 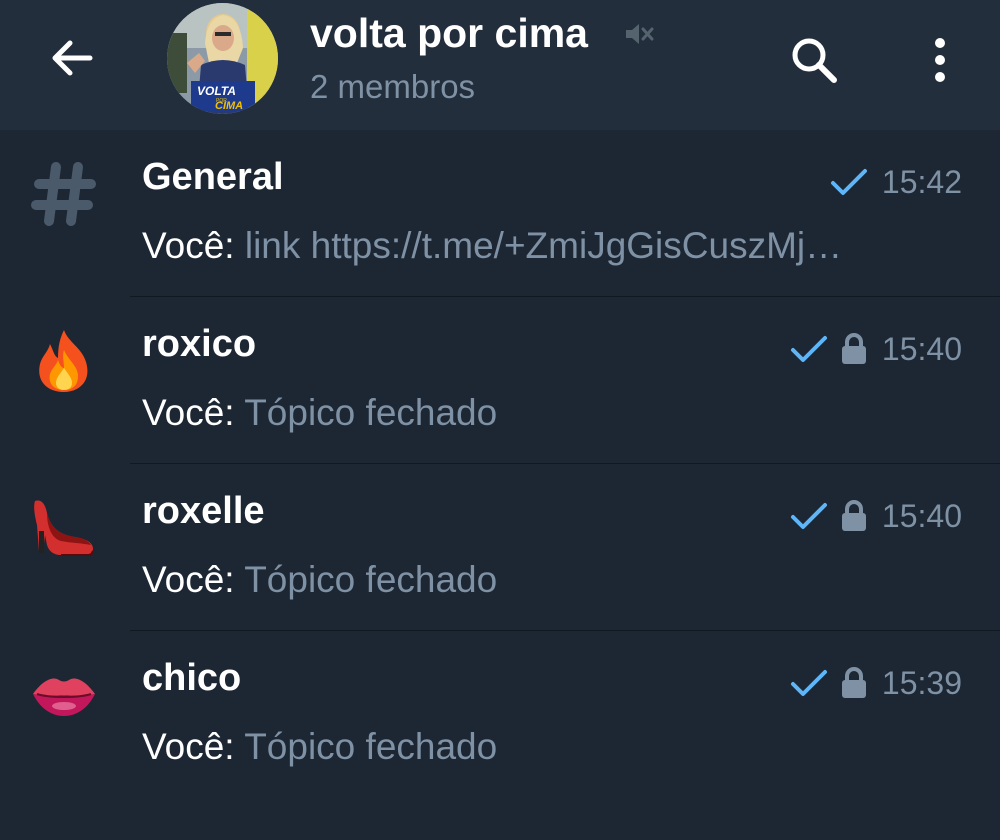 I want to click on member-count: 2 membros, so click(x=393, y=86).